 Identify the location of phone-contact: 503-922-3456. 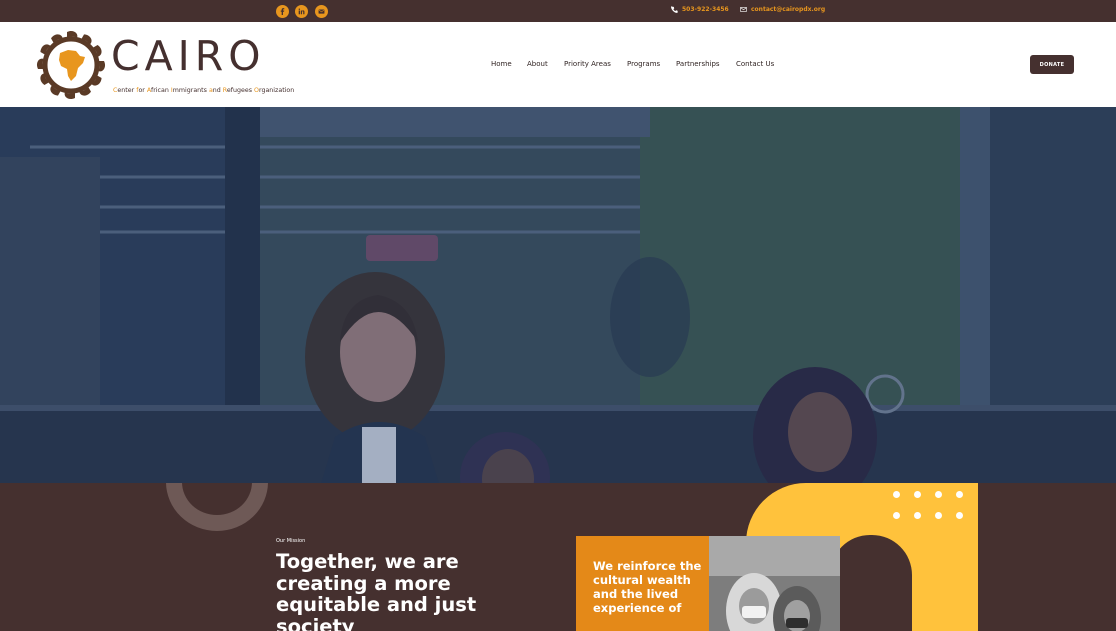
(700, 9).